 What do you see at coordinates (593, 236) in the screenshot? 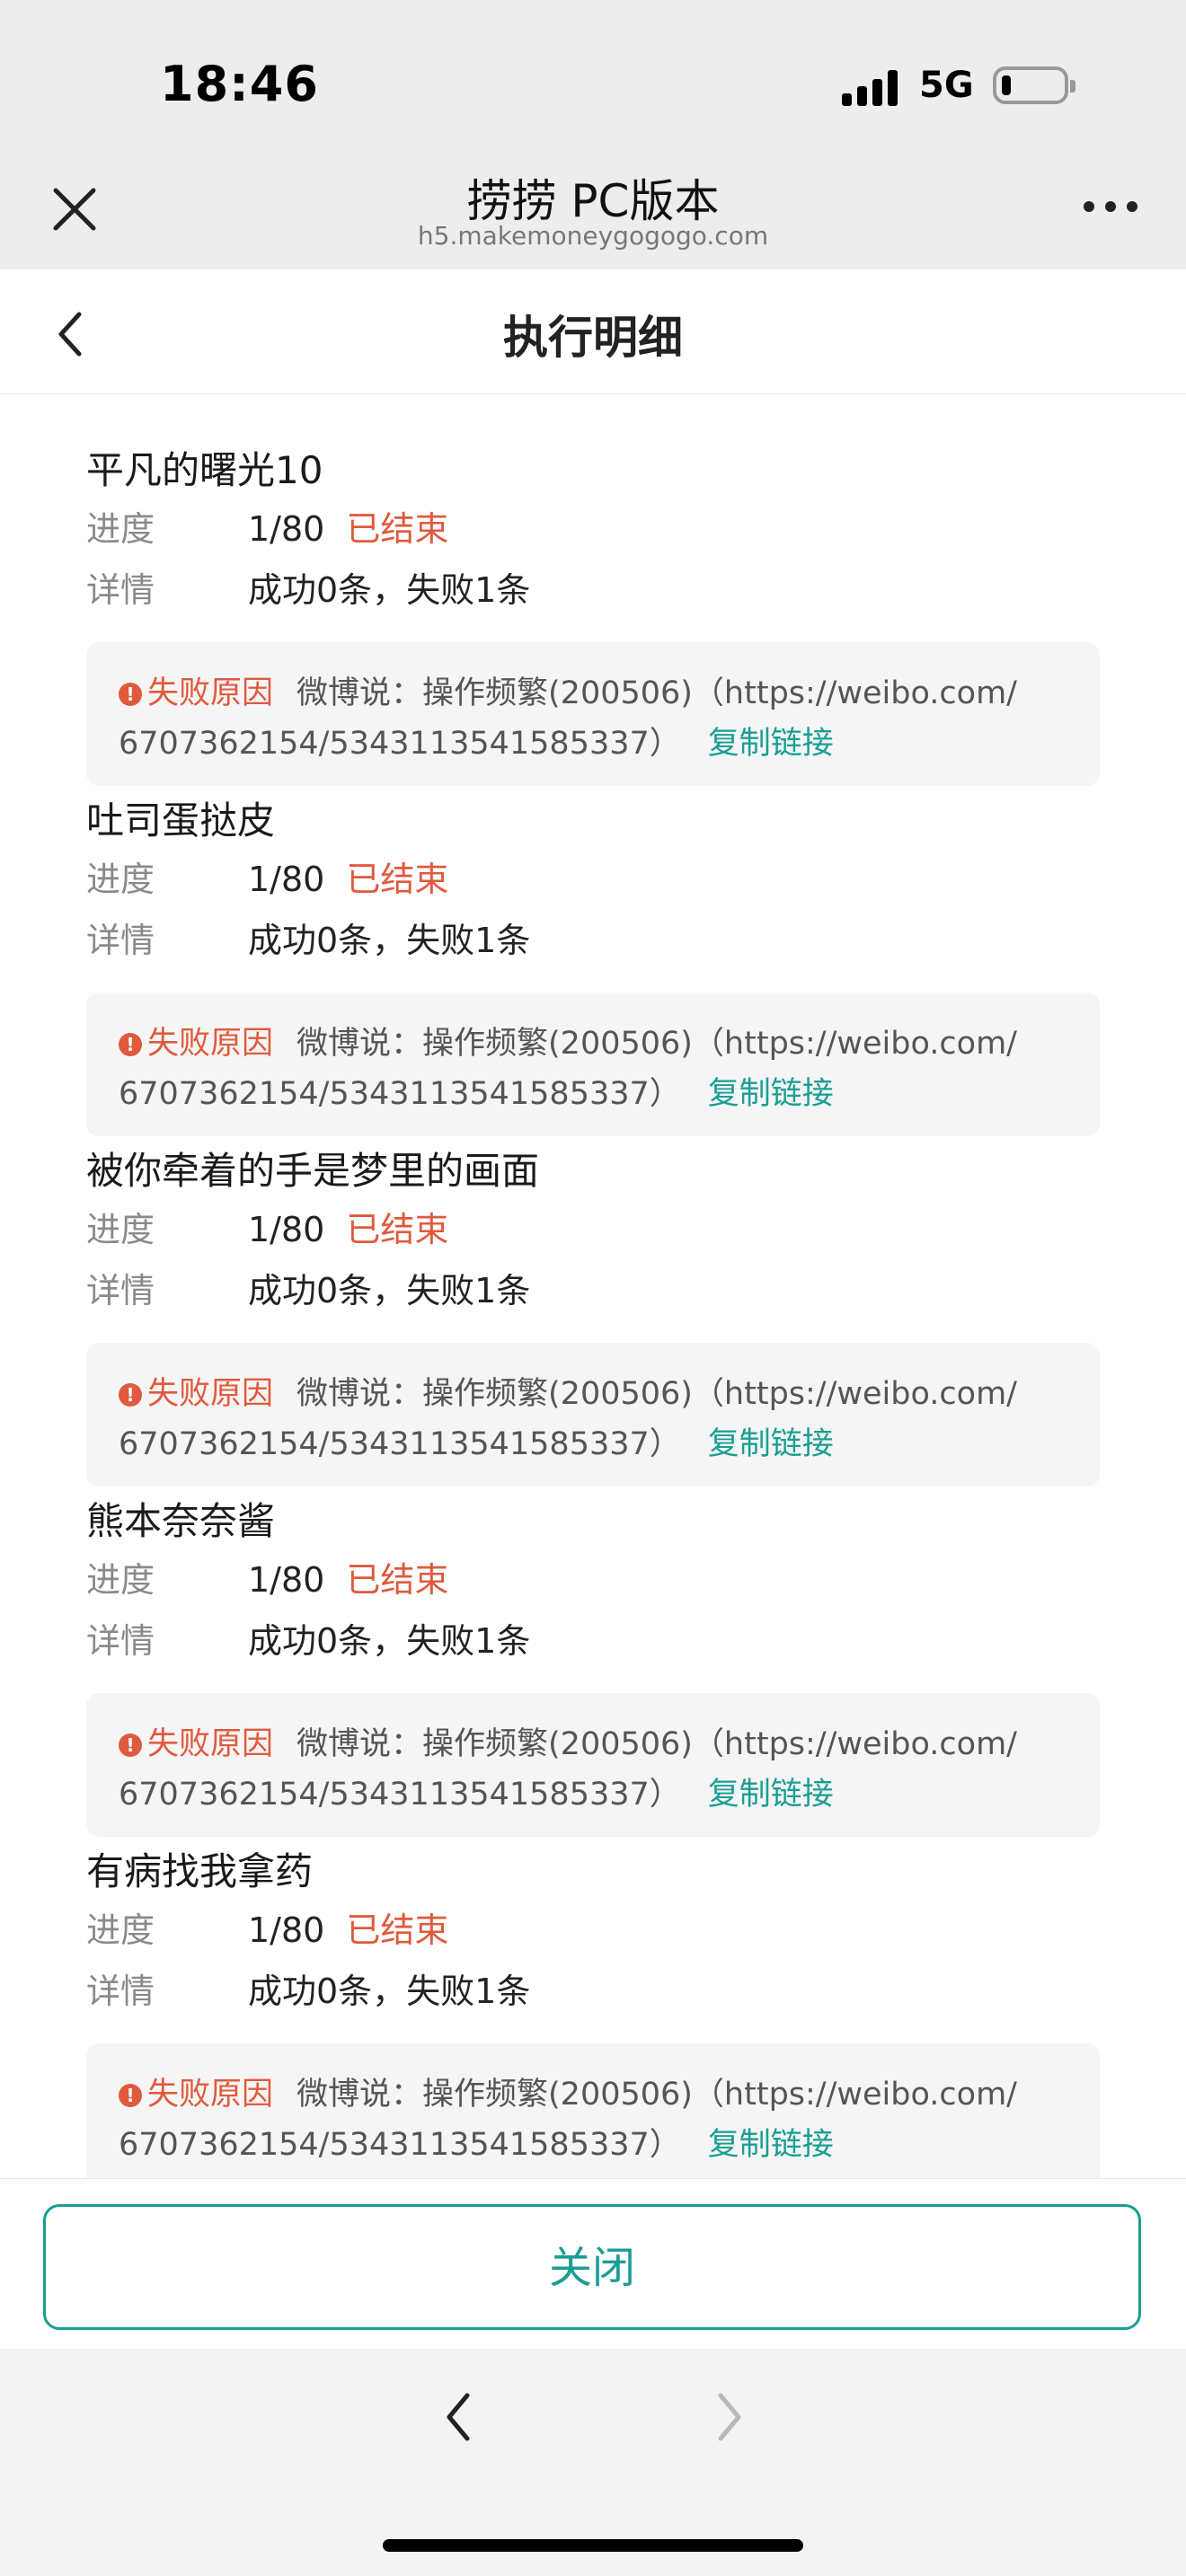
I see `browser-url: h5.makemoneygogogo.com` at bounding box center [593, 236].